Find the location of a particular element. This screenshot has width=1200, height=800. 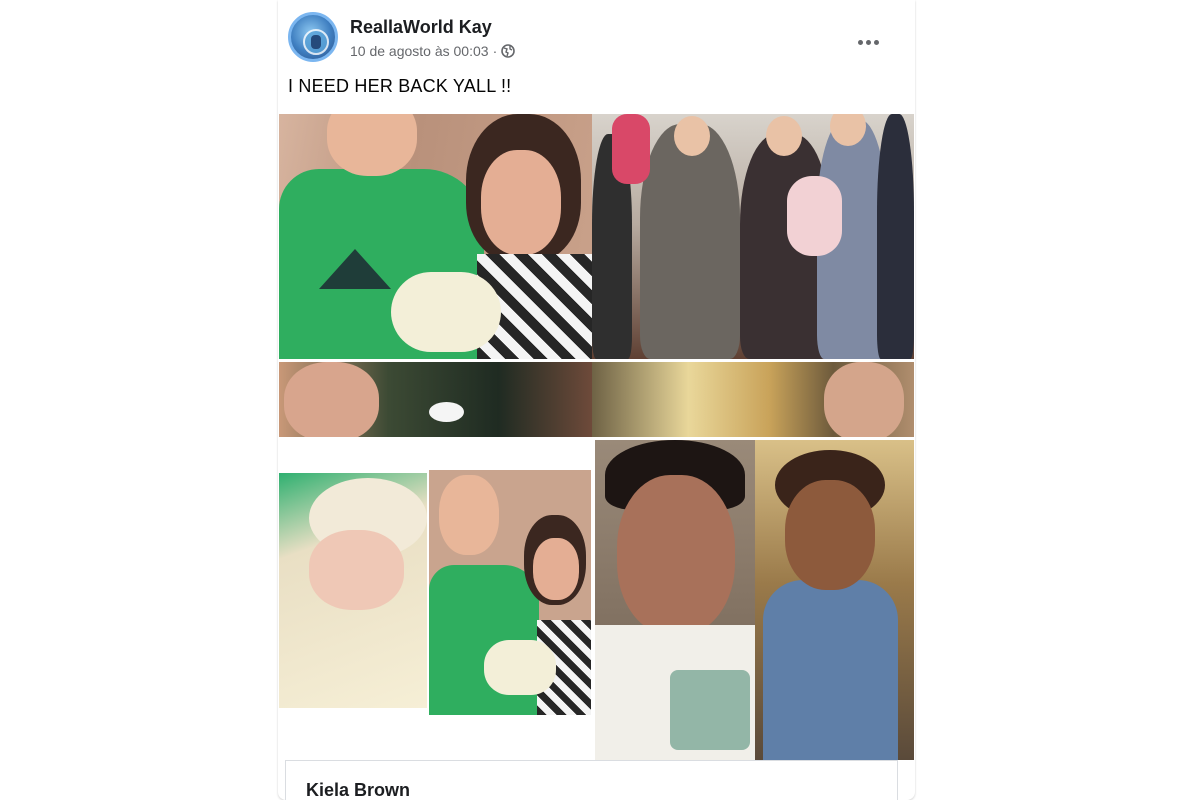

post-meta: 10 de agosto às 00:03 · is located at coordinates (433, 51).